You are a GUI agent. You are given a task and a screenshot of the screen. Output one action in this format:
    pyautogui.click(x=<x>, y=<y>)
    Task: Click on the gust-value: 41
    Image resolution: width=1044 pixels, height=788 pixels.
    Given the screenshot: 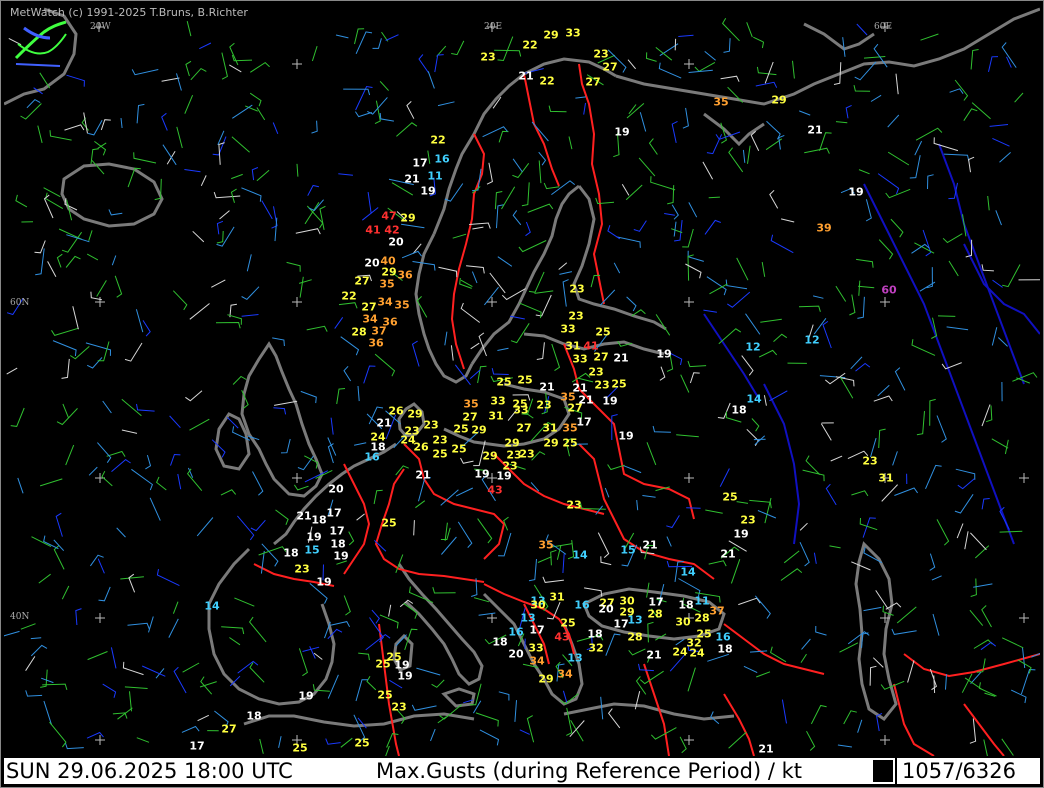 What is the action you would take?
    pyautogui.click(x=373, y=230)
    